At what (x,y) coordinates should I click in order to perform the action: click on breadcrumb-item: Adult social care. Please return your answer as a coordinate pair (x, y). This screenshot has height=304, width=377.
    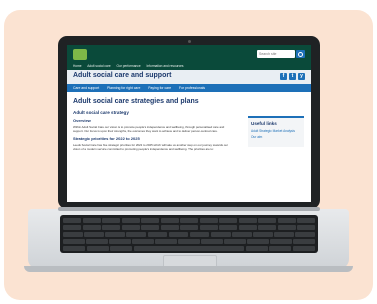
    Looking at the image, I should click on (98, 66).